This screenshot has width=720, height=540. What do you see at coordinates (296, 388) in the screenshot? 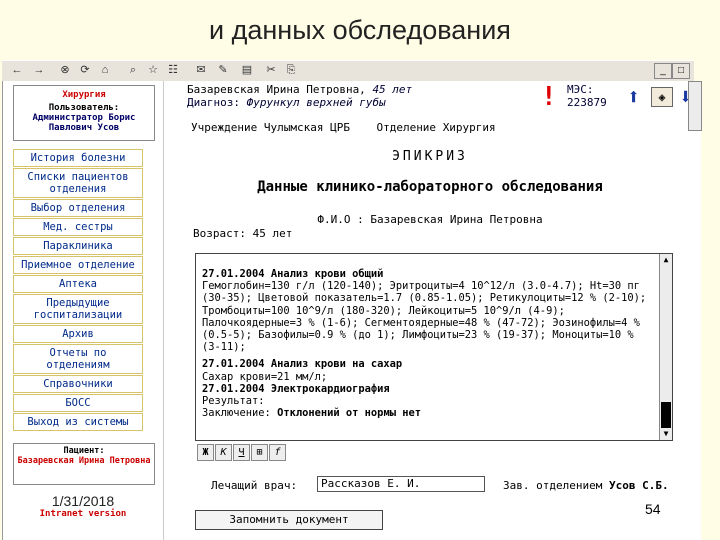
I see `result-heading: 27.01.2004 Электрокардиография` at bounding box center [296, 388].